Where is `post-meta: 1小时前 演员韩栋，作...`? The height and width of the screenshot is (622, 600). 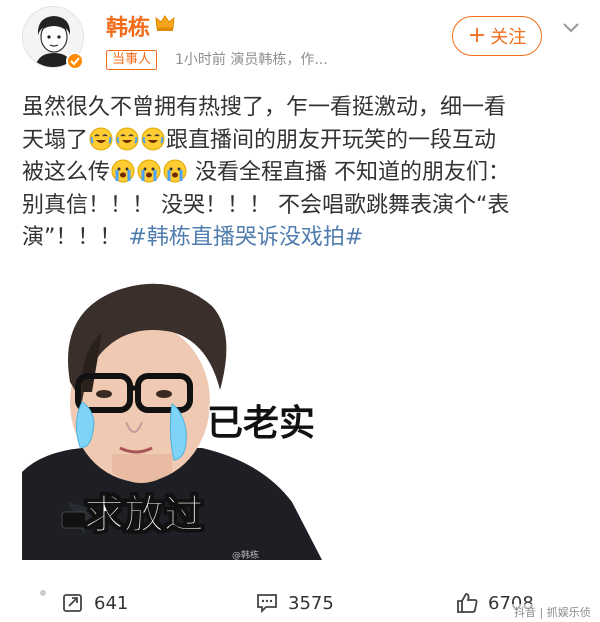
post-meta: 1小时前 演员韩栋，作... is located at coordinates (251, 60).